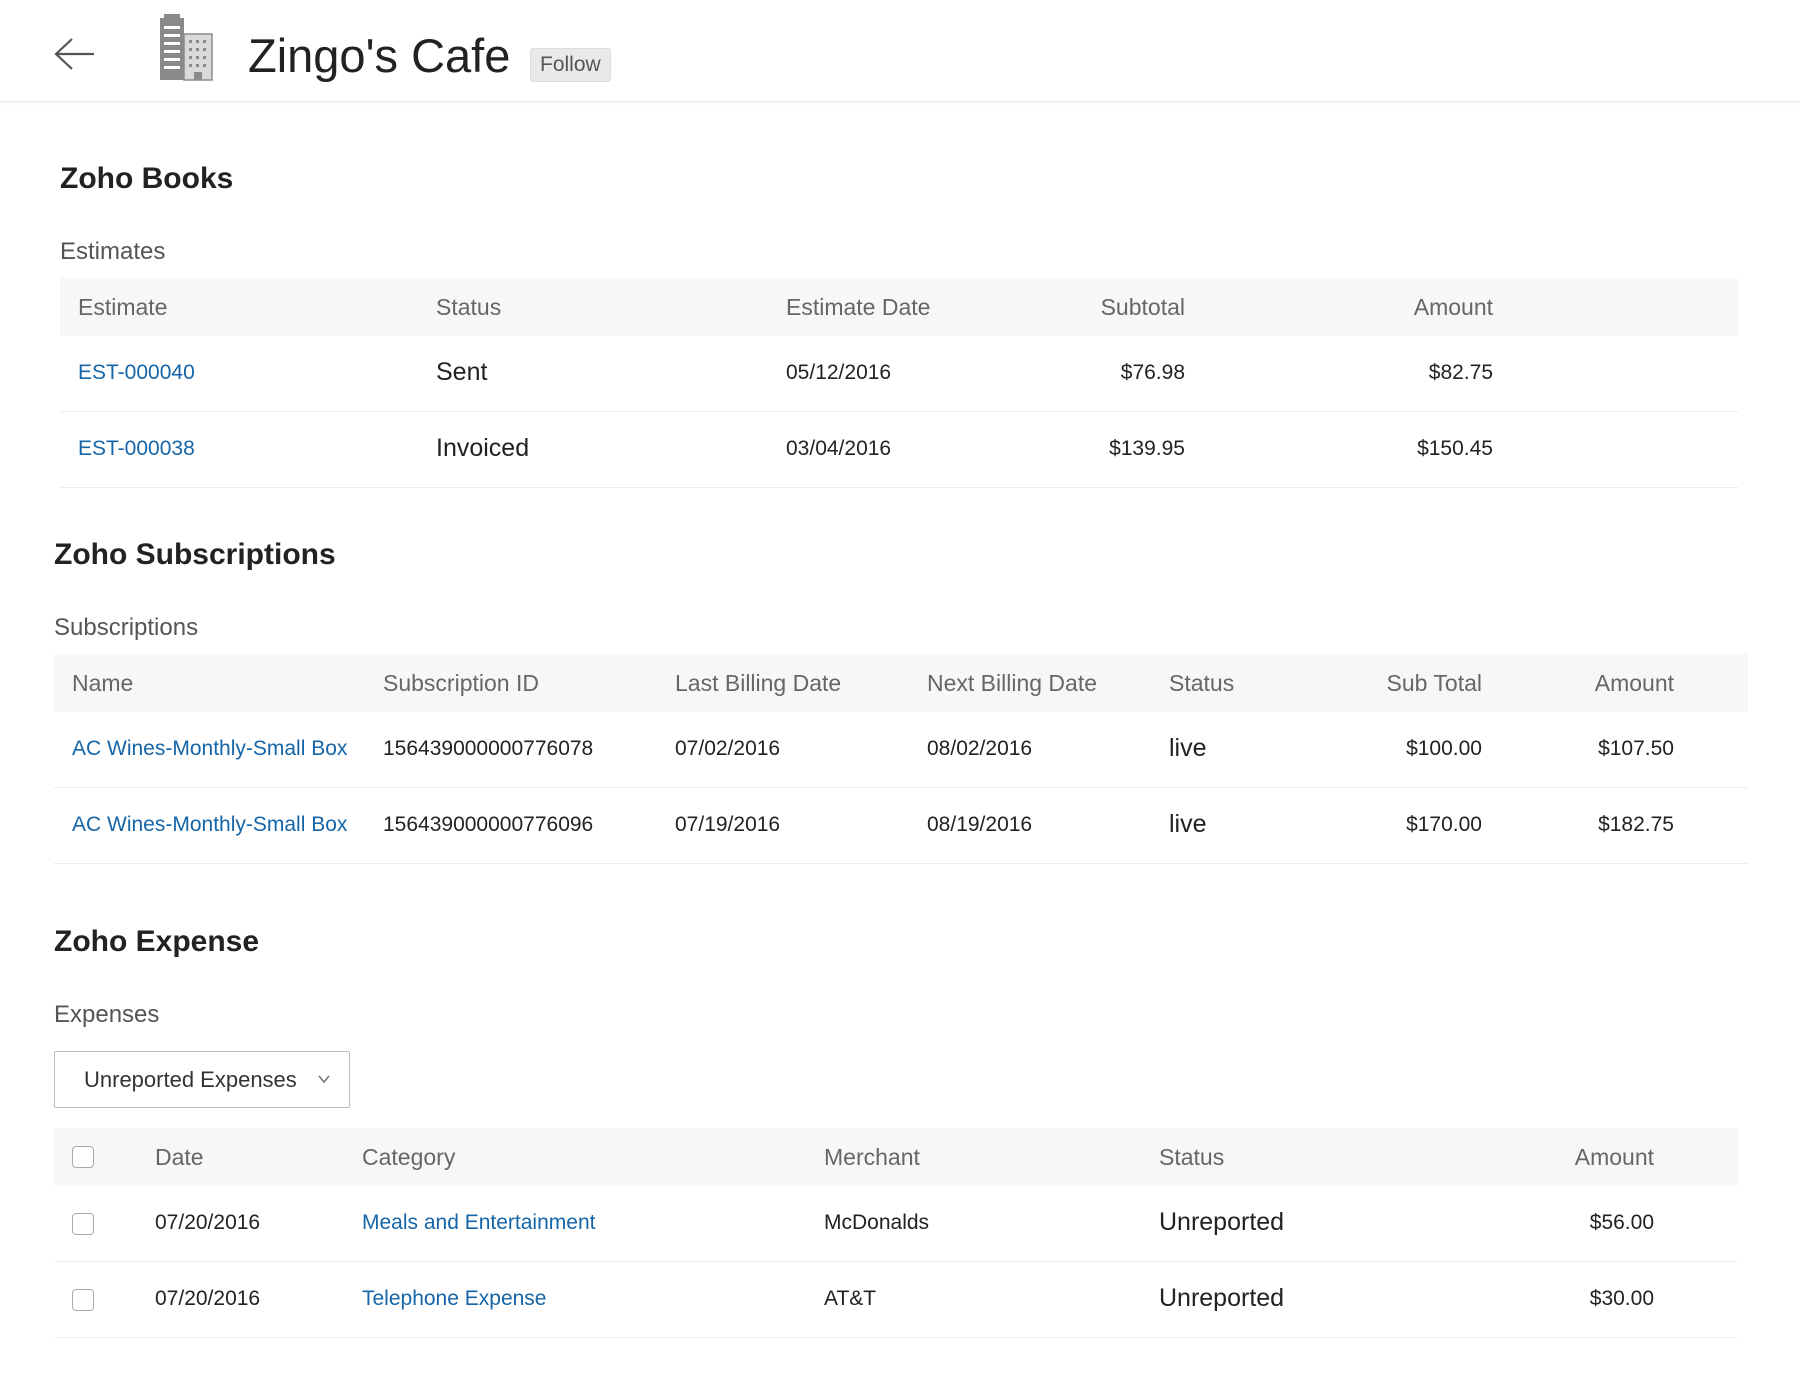 This screenshot has width=1800, height=1398. Describe the element at coordinates (190, 1079) in the screenshot. I see `select-value: Unreported Expenses` at that location.